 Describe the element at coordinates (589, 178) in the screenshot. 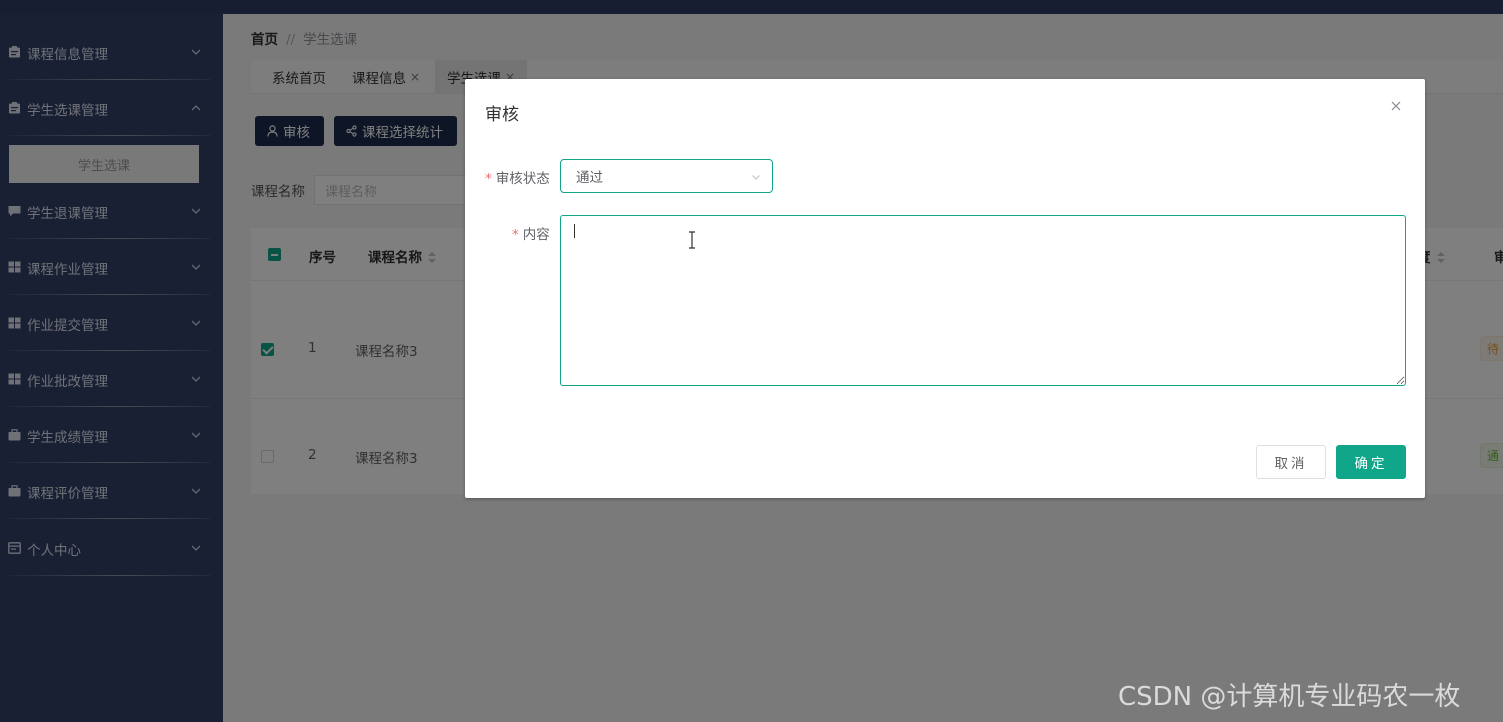

I see `audit-status-value: 通过` at that location.